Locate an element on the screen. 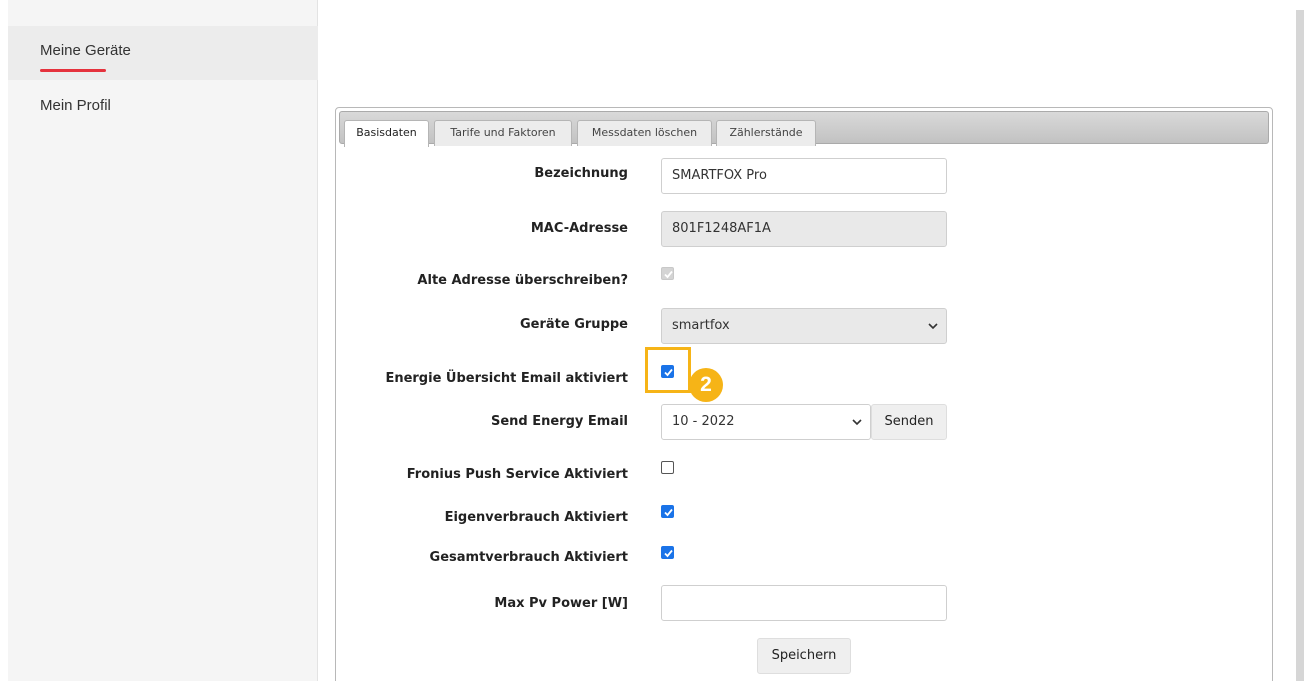 The image size is (1304, 681). gesamtverbrauch-label: Gesamtverbrauch Aktiviert is located at coordinates (528, 557).